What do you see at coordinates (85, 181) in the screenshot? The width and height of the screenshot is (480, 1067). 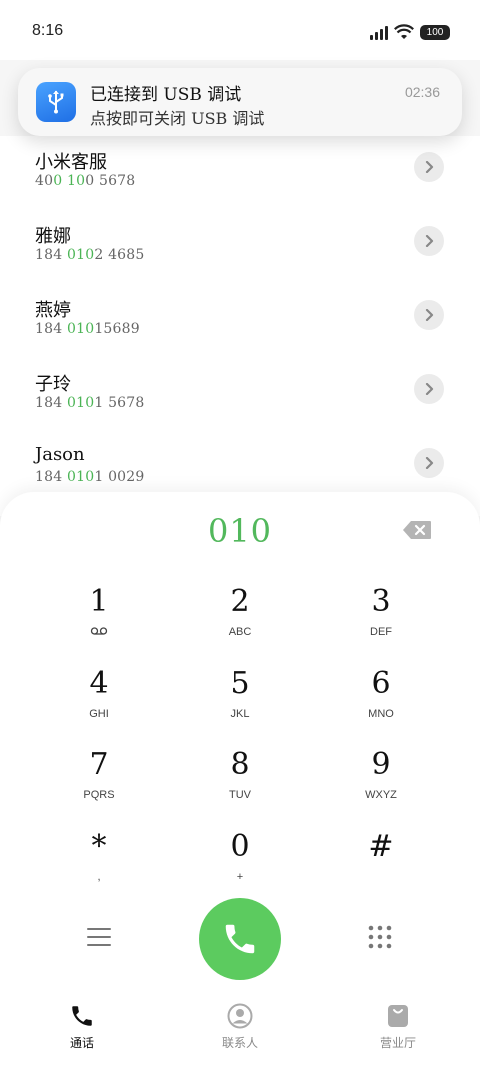 I see `contact-number: 400 100 5678` at bounding box center [85, 181].